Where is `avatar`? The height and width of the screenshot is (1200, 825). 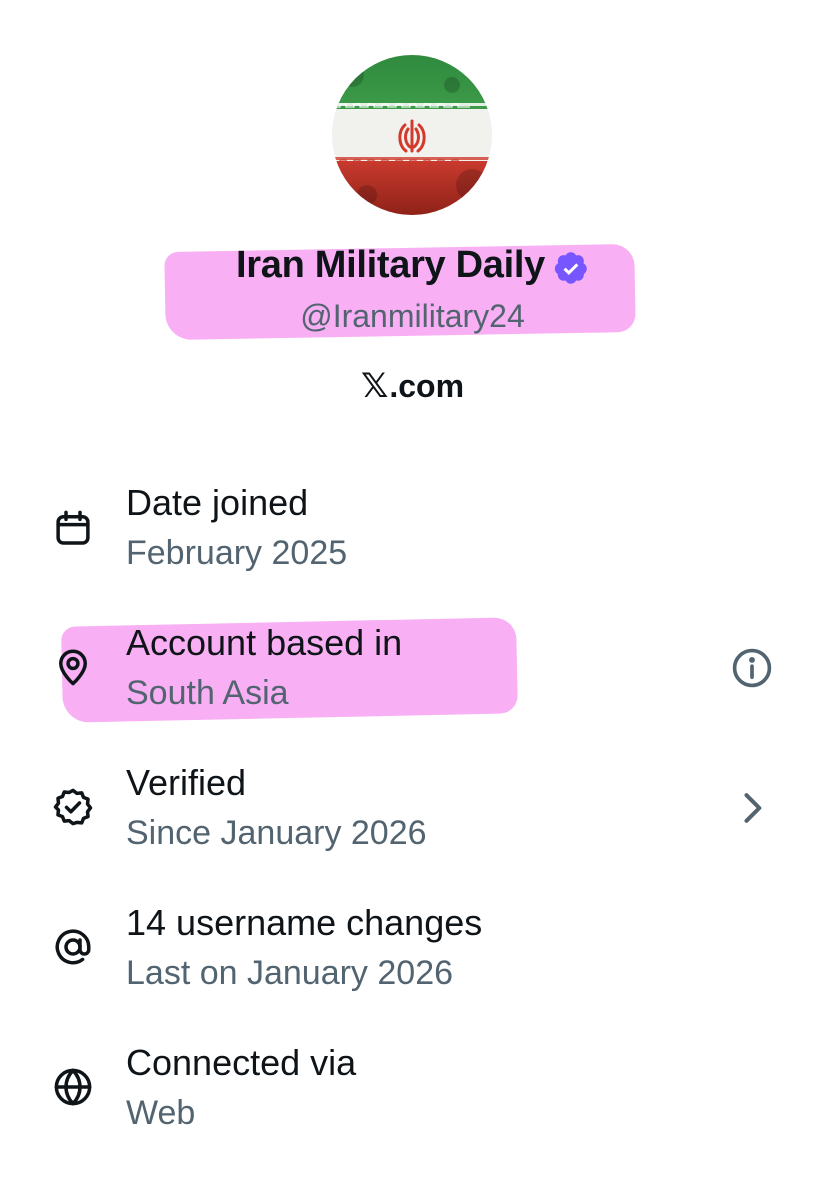
avatar is located at coordinates (412, 135).